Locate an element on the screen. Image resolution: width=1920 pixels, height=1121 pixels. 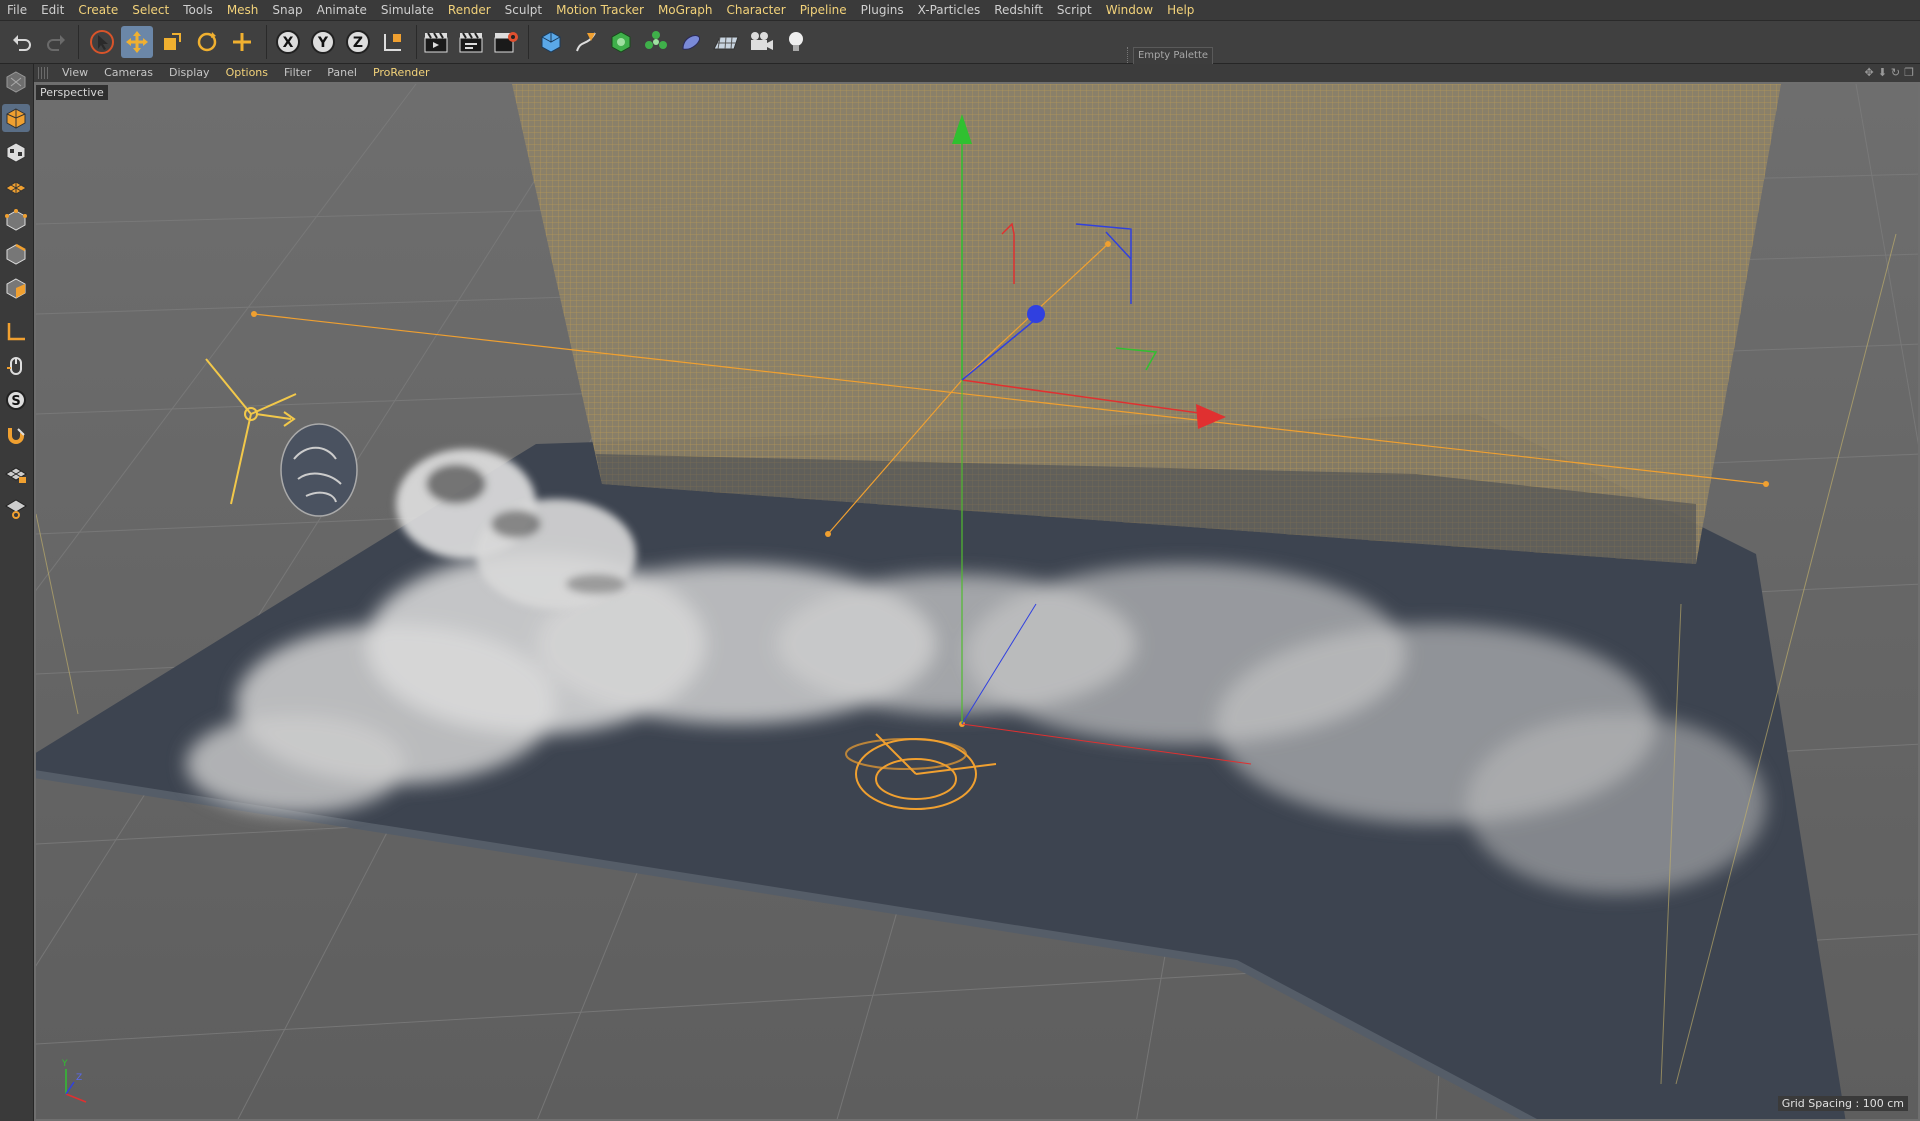
plus-move-icon is located at coordinates (242, 42).